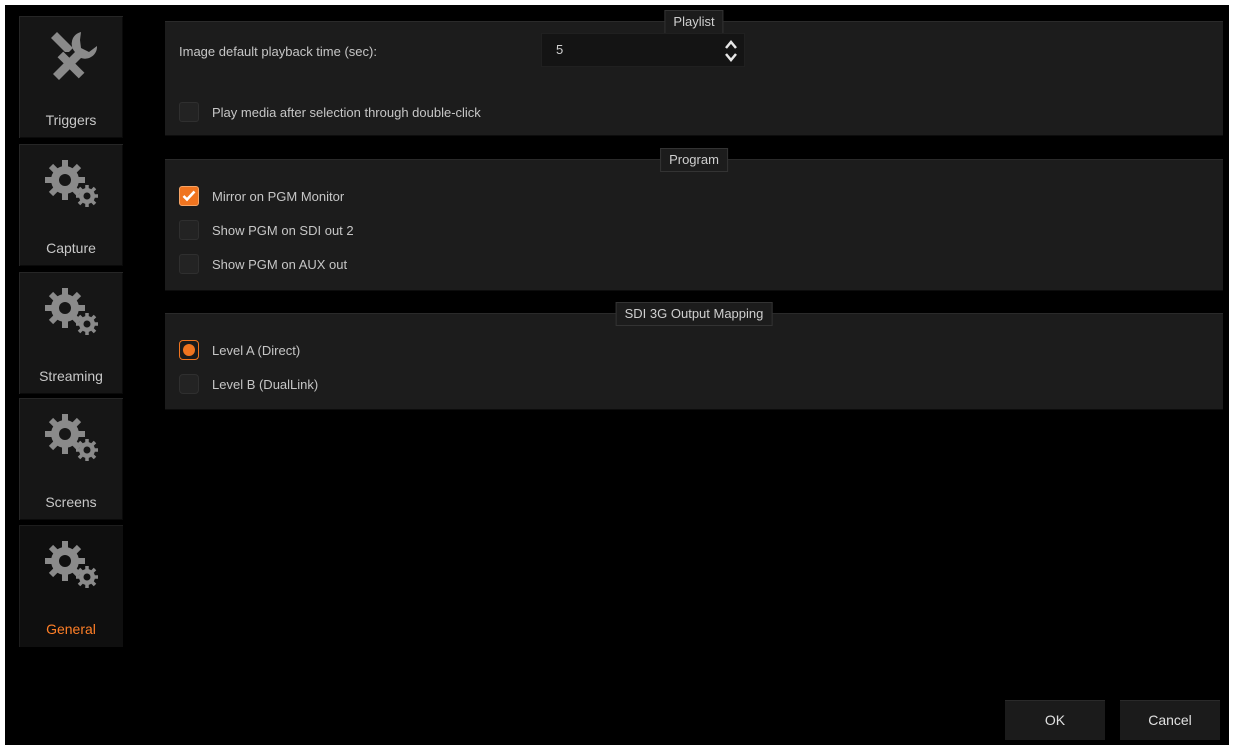  I want to click on tools-icon, so click(74, 56).